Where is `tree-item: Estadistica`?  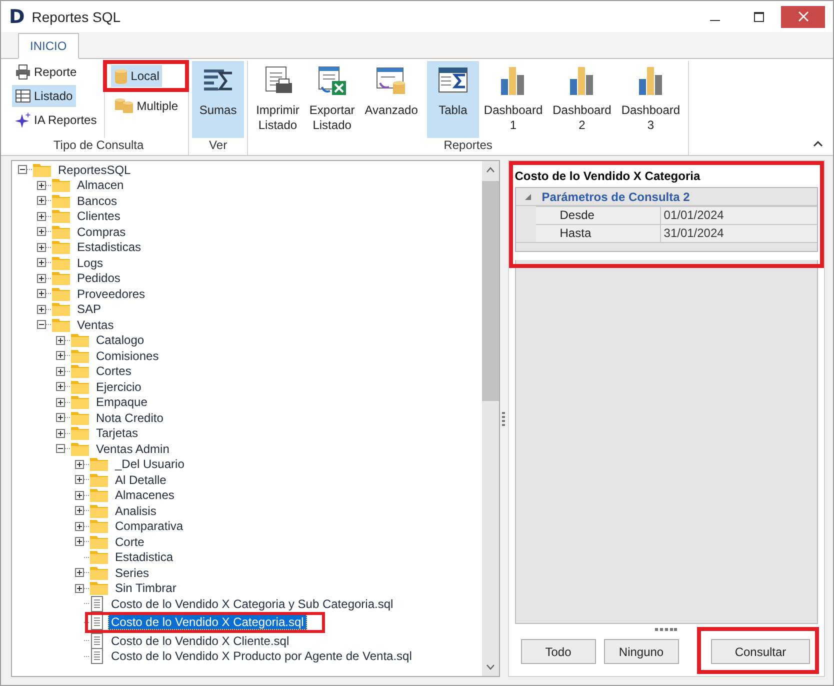
tree-item: Estadistica is located at coordinates (144, 557).